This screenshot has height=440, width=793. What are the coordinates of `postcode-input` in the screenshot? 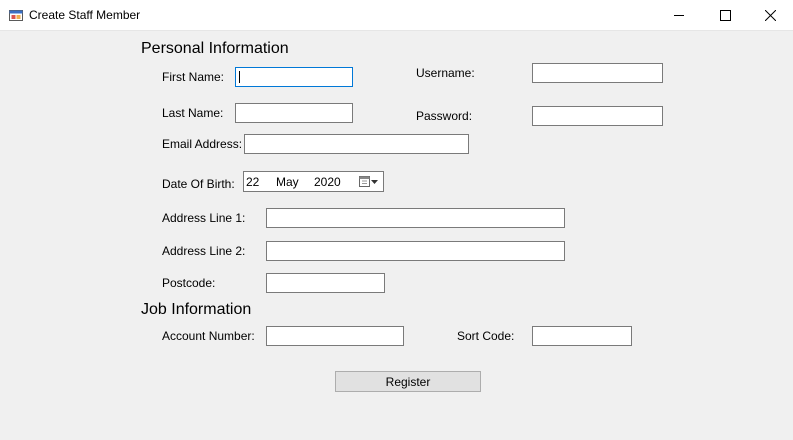 It's located at (325, 283).